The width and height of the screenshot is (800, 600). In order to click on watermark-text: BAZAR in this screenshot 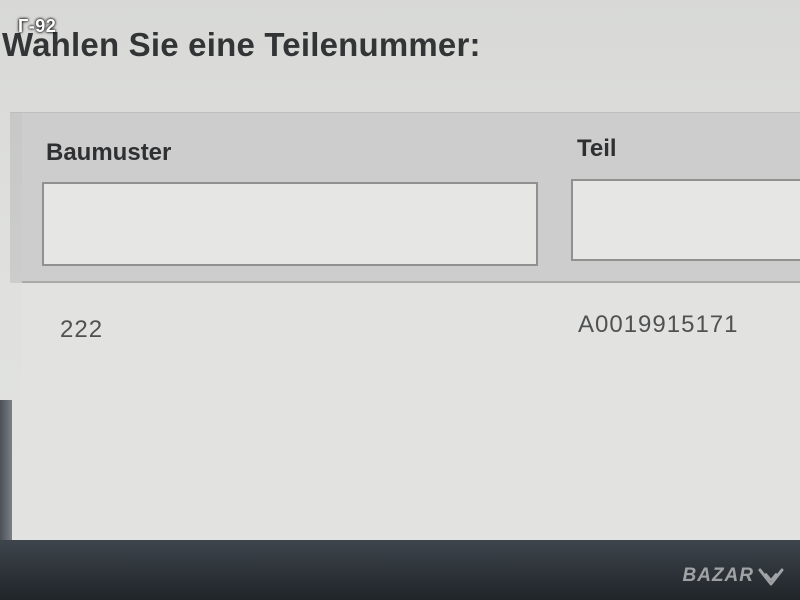, I will do `click(718, 575)`.